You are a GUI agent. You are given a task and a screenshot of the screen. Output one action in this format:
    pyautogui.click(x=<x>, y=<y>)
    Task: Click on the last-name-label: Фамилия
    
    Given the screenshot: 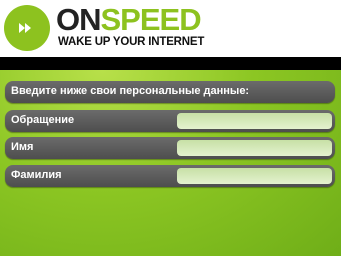 What is the action you would take?
    pyautogui.click(x=36, y=175)
    